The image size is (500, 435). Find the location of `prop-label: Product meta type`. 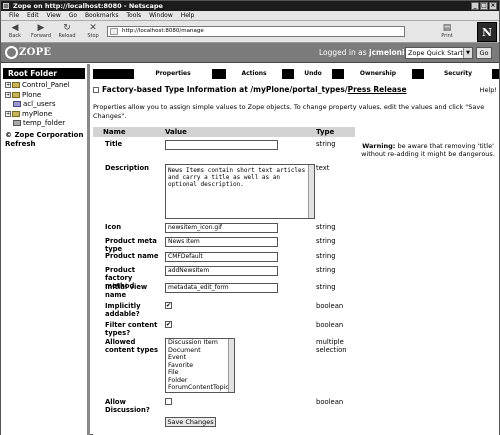

prop-label: Product meta type is located at coordinates (131, 245).